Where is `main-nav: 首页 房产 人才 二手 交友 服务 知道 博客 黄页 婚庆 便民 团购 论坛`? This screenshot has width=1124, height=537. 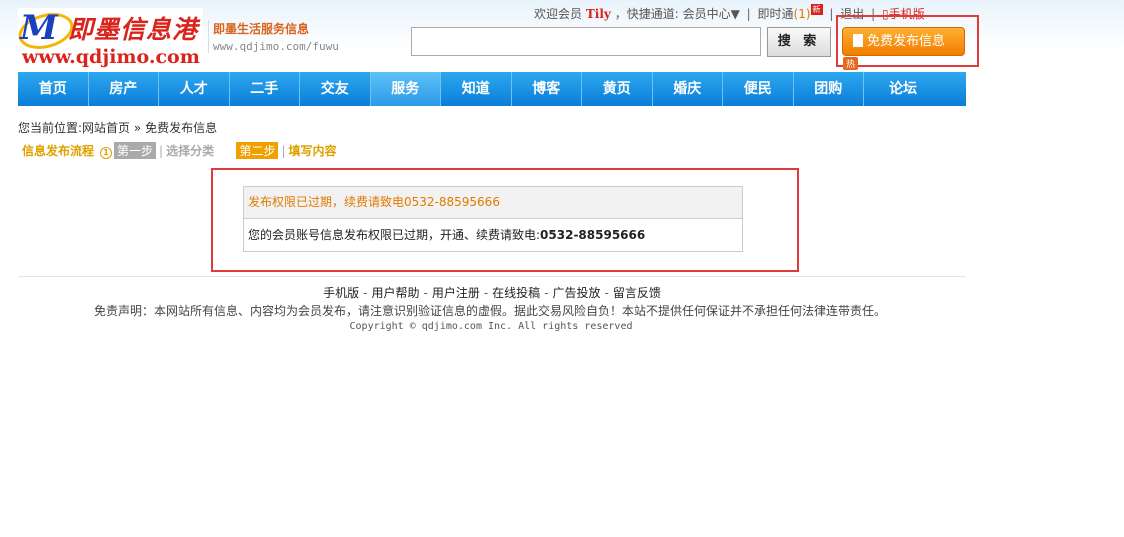
main-nav: 首页 房产 人才 二手 交友 服务 知道 博客 黄页 婚庆 便民 团购 论坛 is located at coordinates (492, 89).